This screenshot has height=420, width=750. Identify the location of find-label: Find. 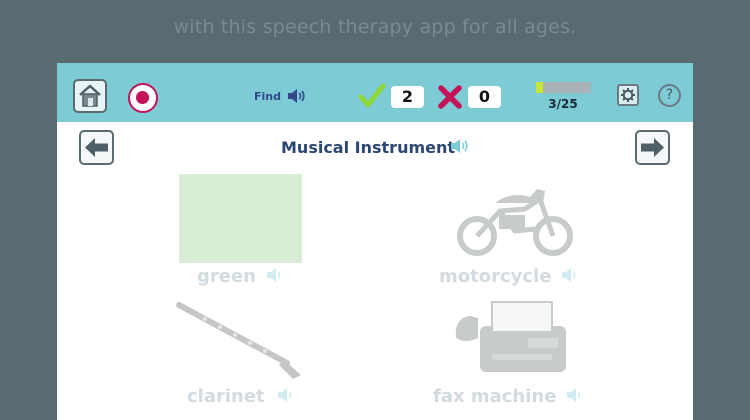
(267, 96).